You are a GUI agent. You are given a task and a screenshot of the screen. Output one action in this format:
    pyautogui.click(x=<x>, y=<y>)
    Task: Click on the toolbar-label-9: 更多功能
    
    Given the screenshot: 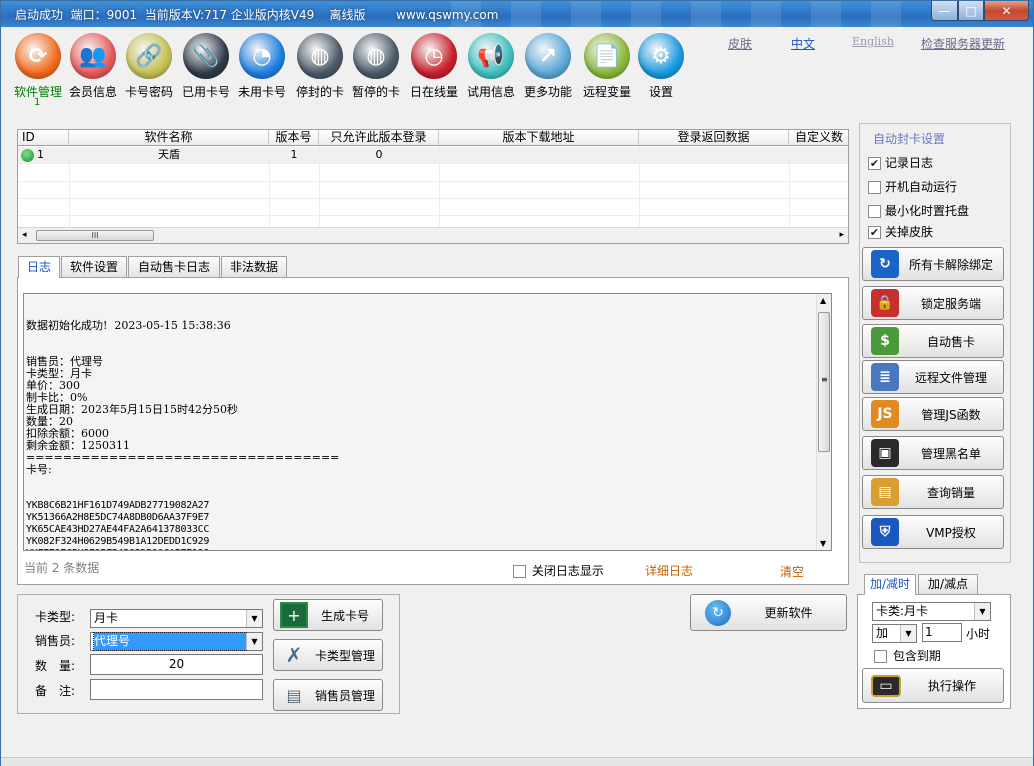 What is the action you would take?
    pyautogui.click(x=547, y=92)
    